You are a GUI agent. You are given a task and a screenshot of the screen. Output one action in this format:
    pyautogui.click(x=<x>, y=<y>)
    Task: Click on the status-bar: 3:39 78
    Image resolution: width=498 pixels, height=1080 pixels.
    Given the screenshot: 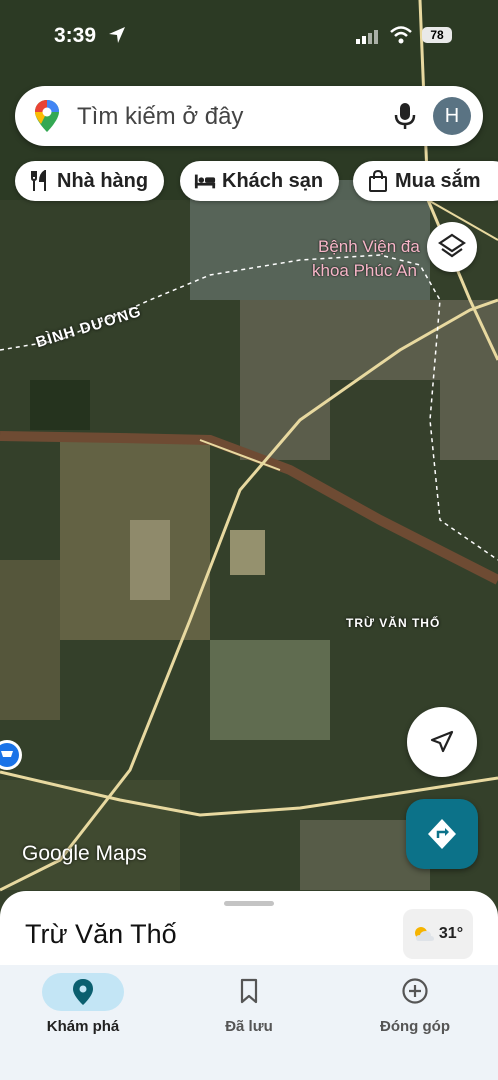 What is the action you would take?
    pyautogui.click(x=249, y=35)
    